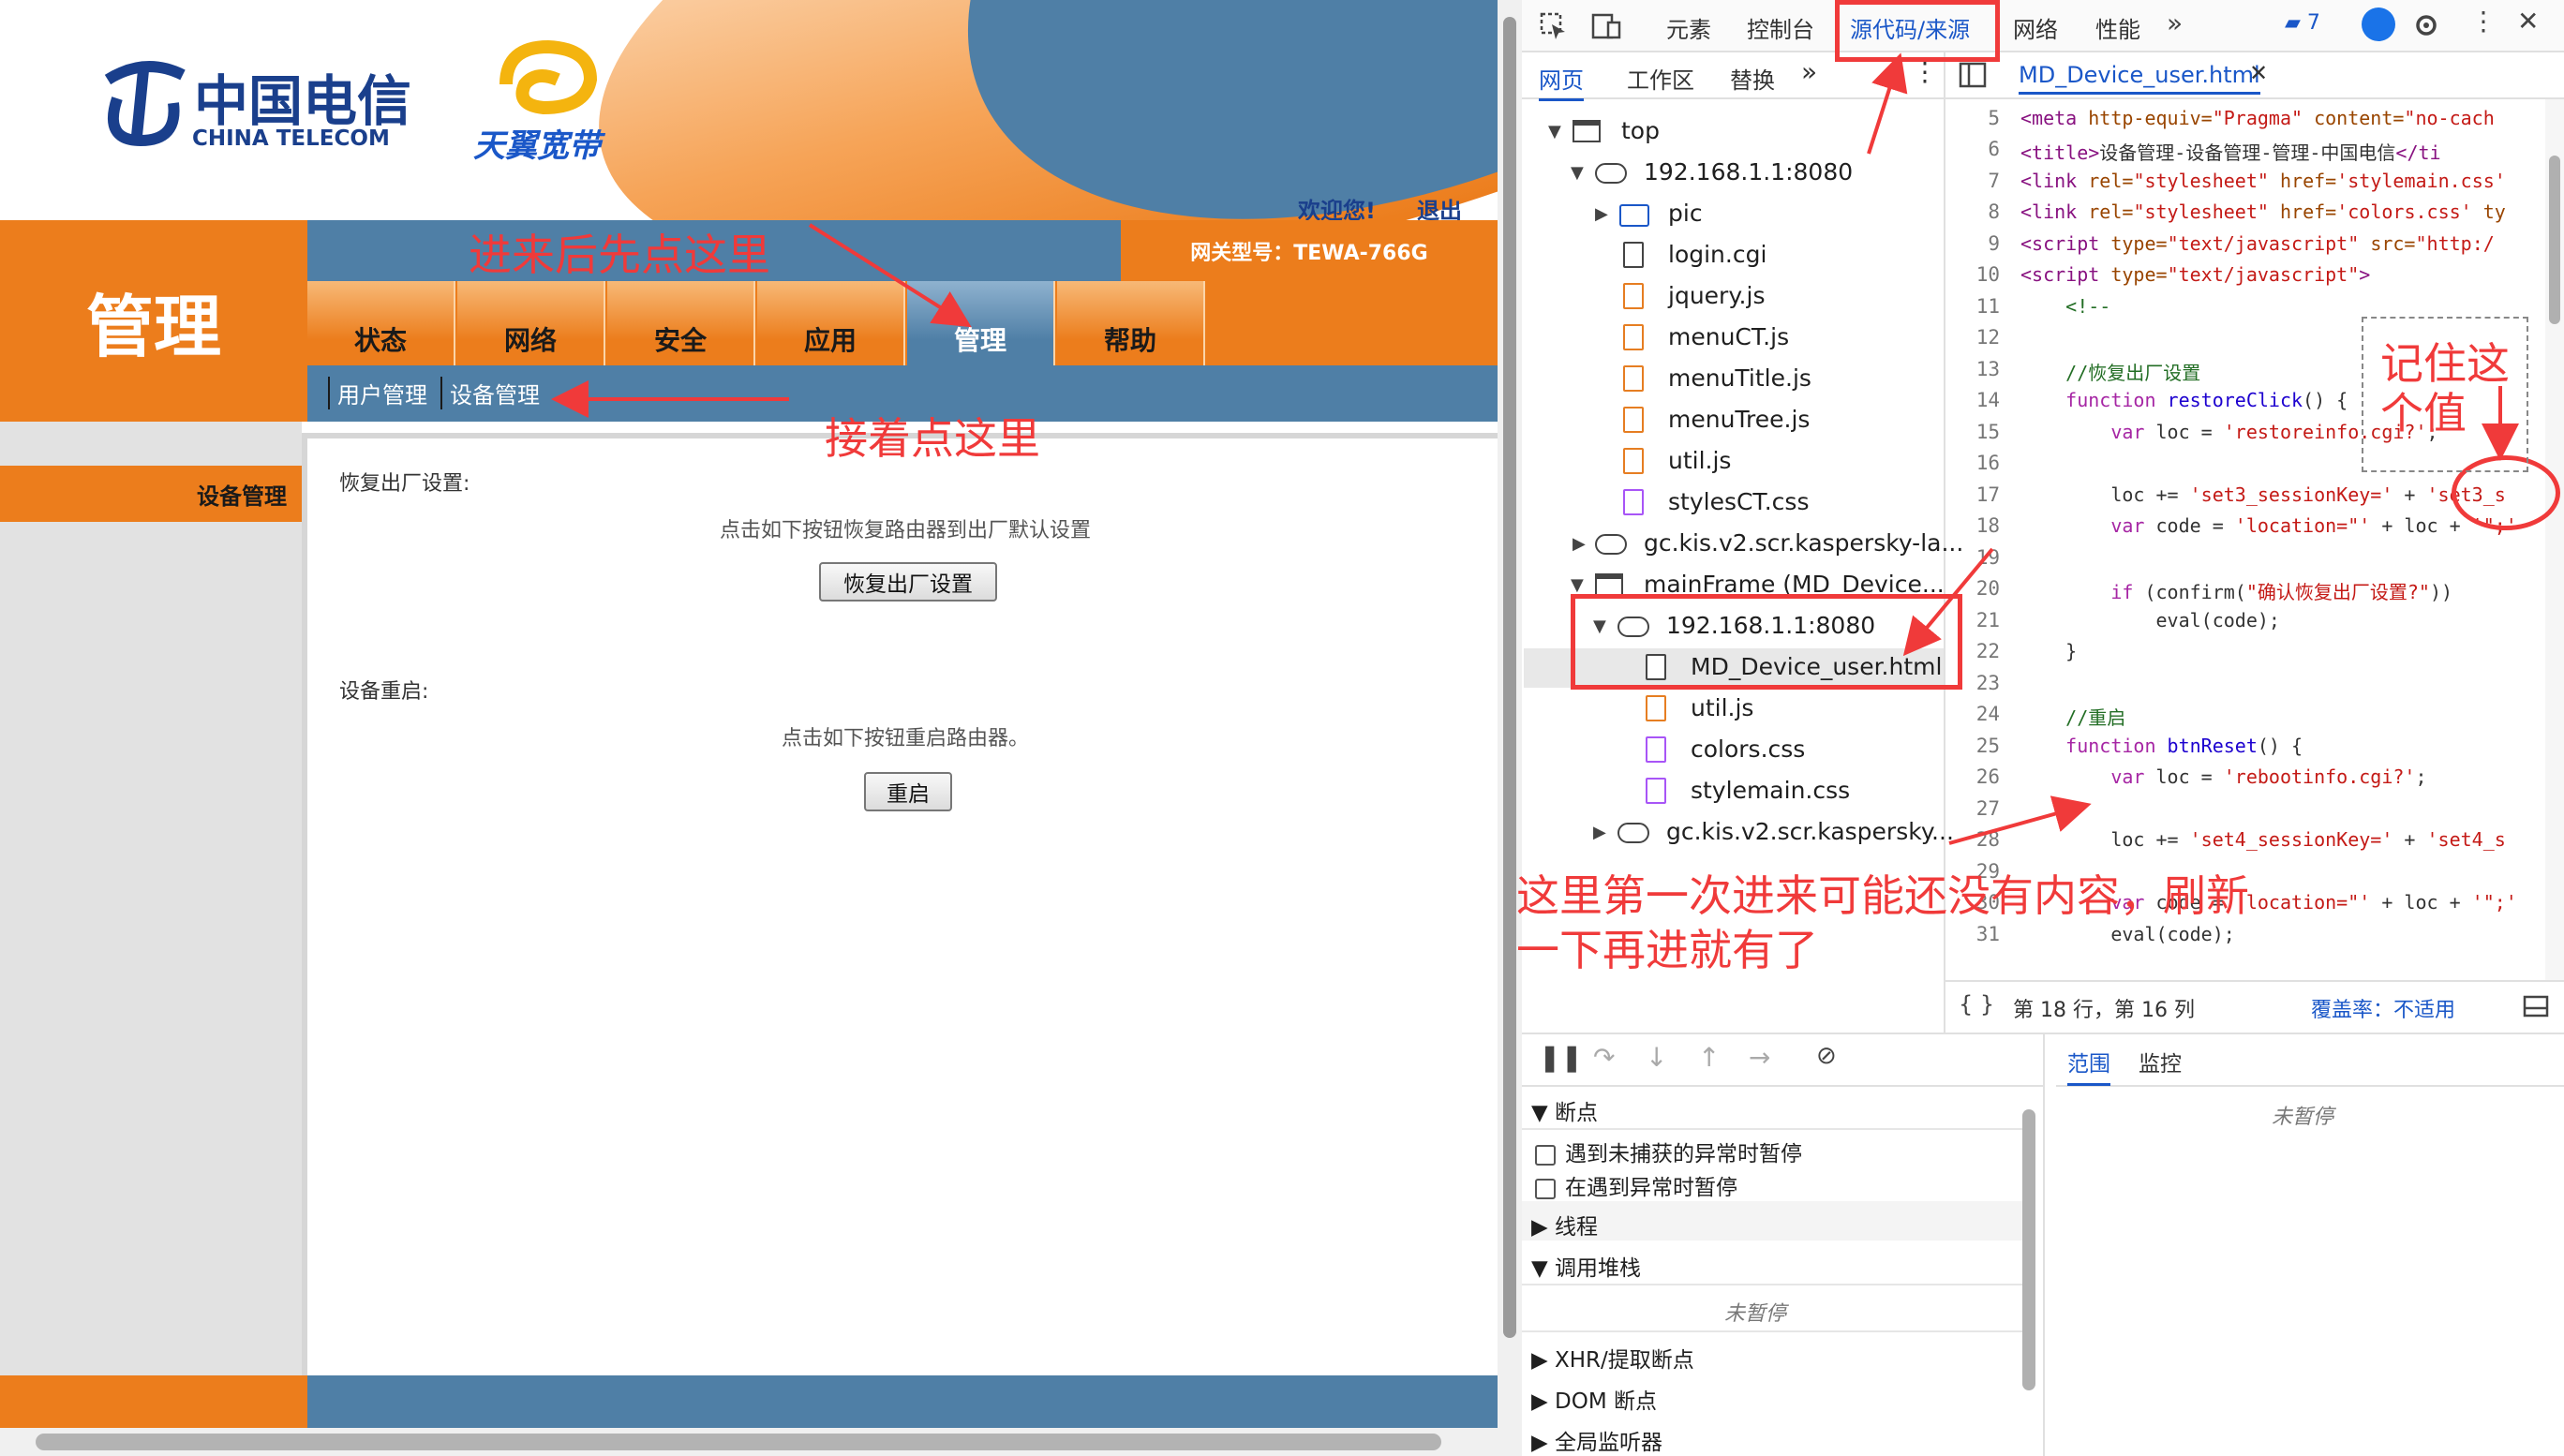  Describe the element at coordinates (1887, 103) in the screenshot. I see `arrow-to-sources-tab` at that location.